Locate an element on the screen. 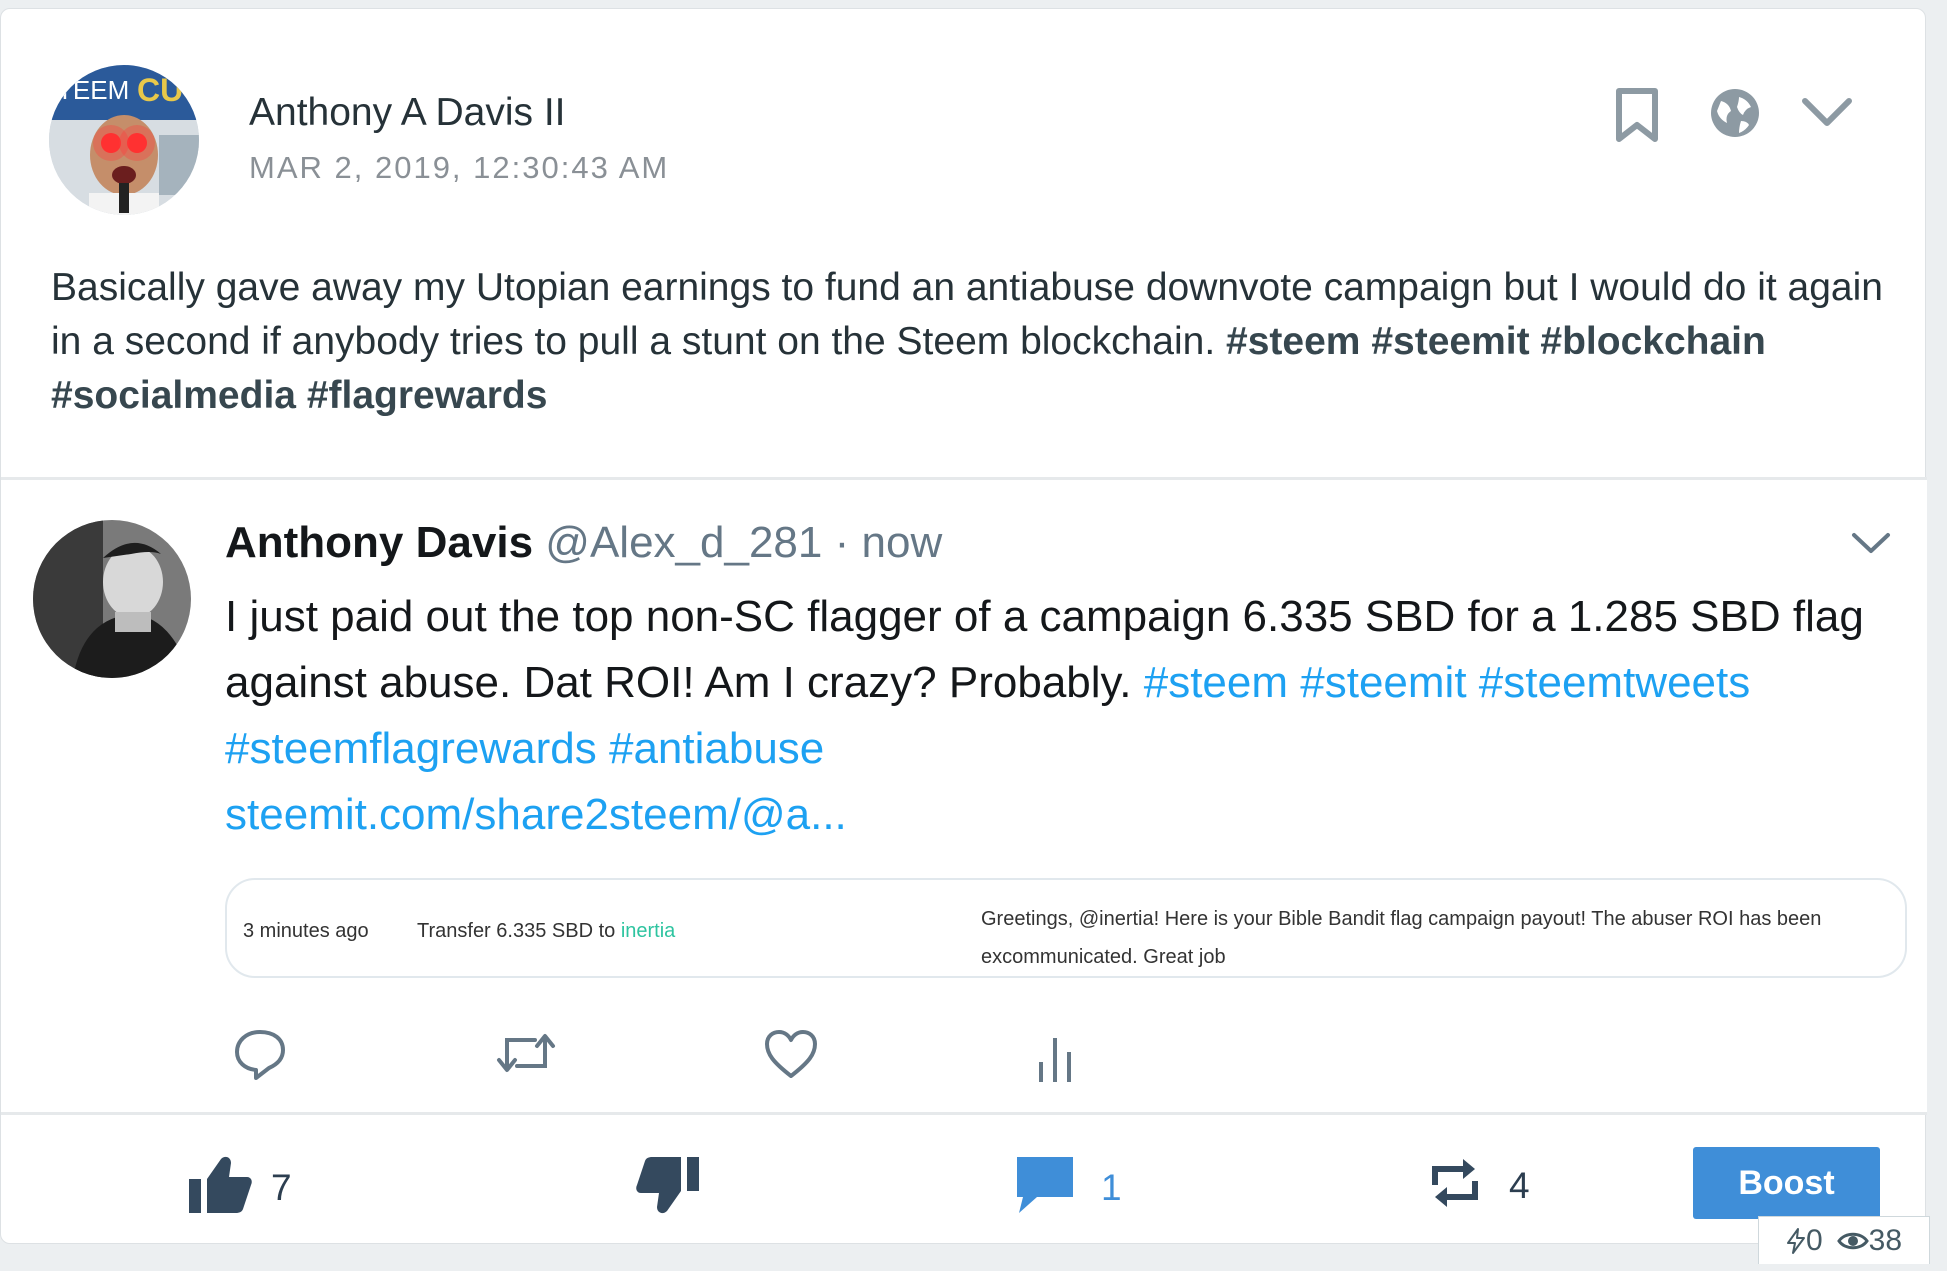 This screenshot has width=1947, height=1271. flag-stat: 0 is located at coordinates (1804, 1241).